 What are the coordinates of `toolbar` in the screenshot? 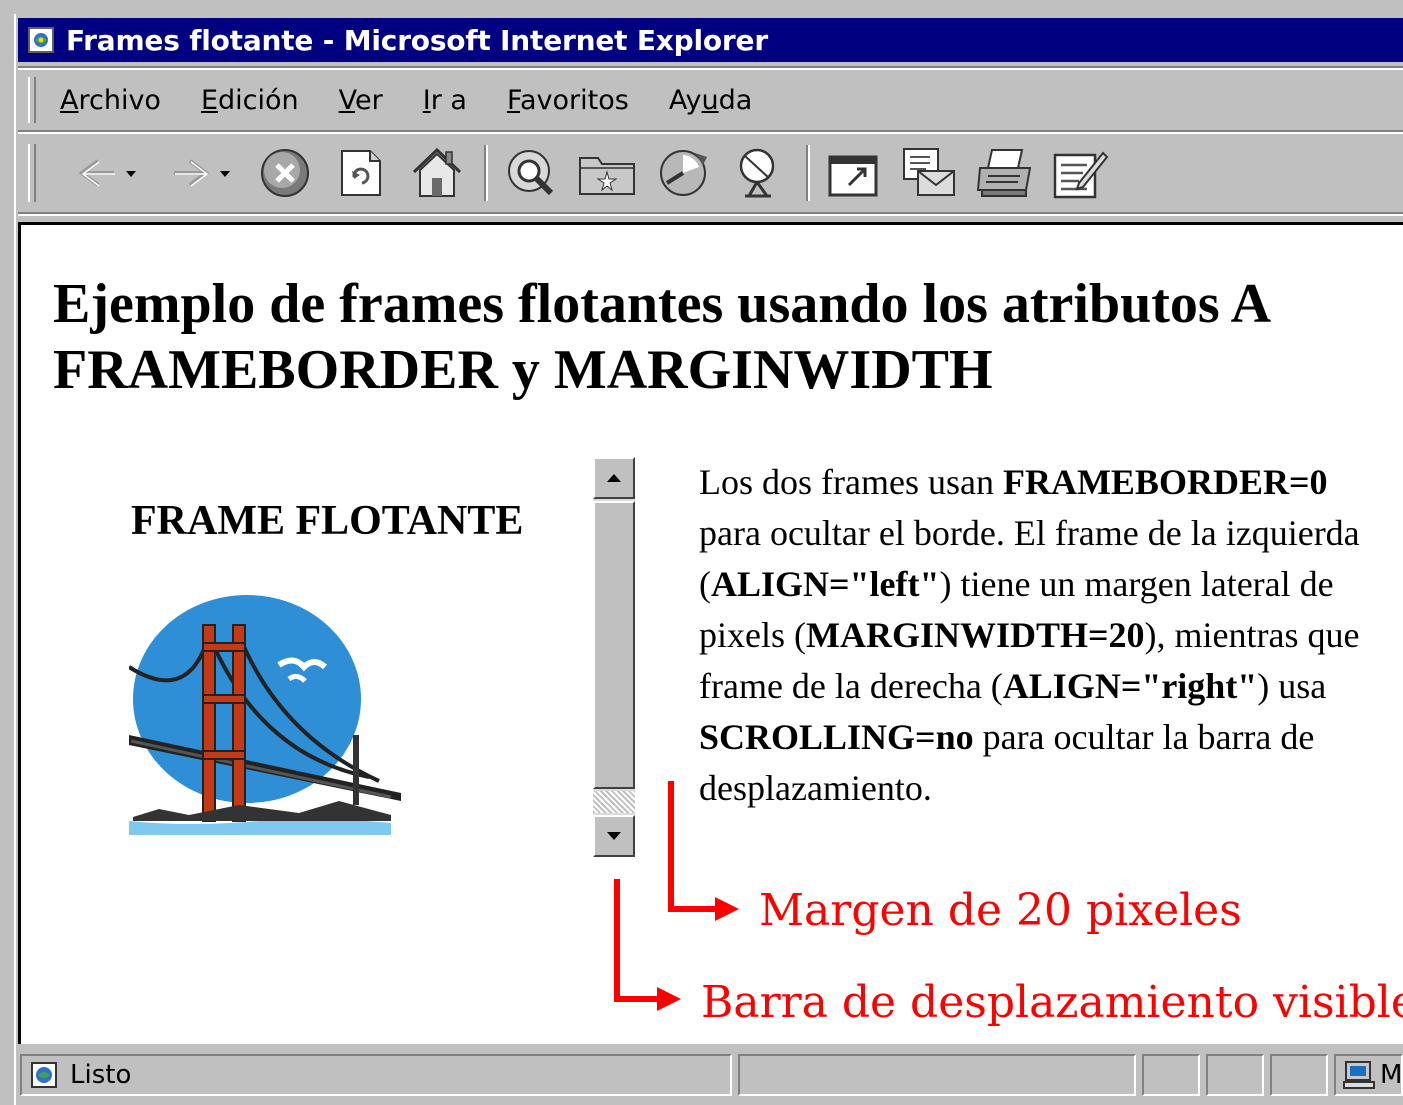 It's located at (710, 173).